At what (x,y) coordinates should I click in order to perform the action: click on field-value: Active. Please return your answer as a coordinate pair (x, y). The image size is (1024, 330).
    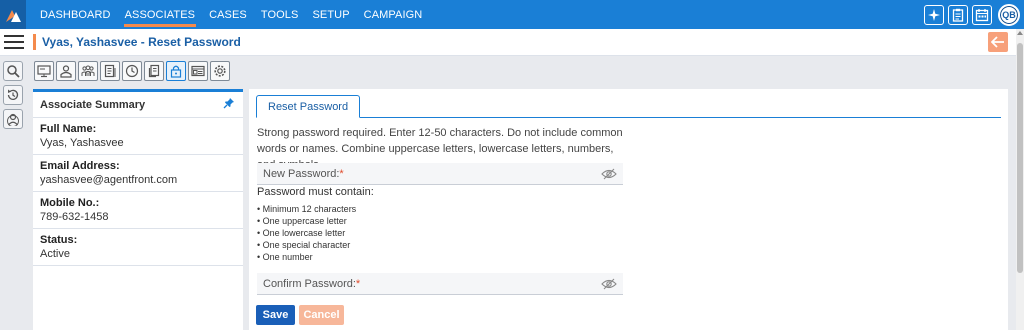
    Looking at the image, I should click on (55, 254).